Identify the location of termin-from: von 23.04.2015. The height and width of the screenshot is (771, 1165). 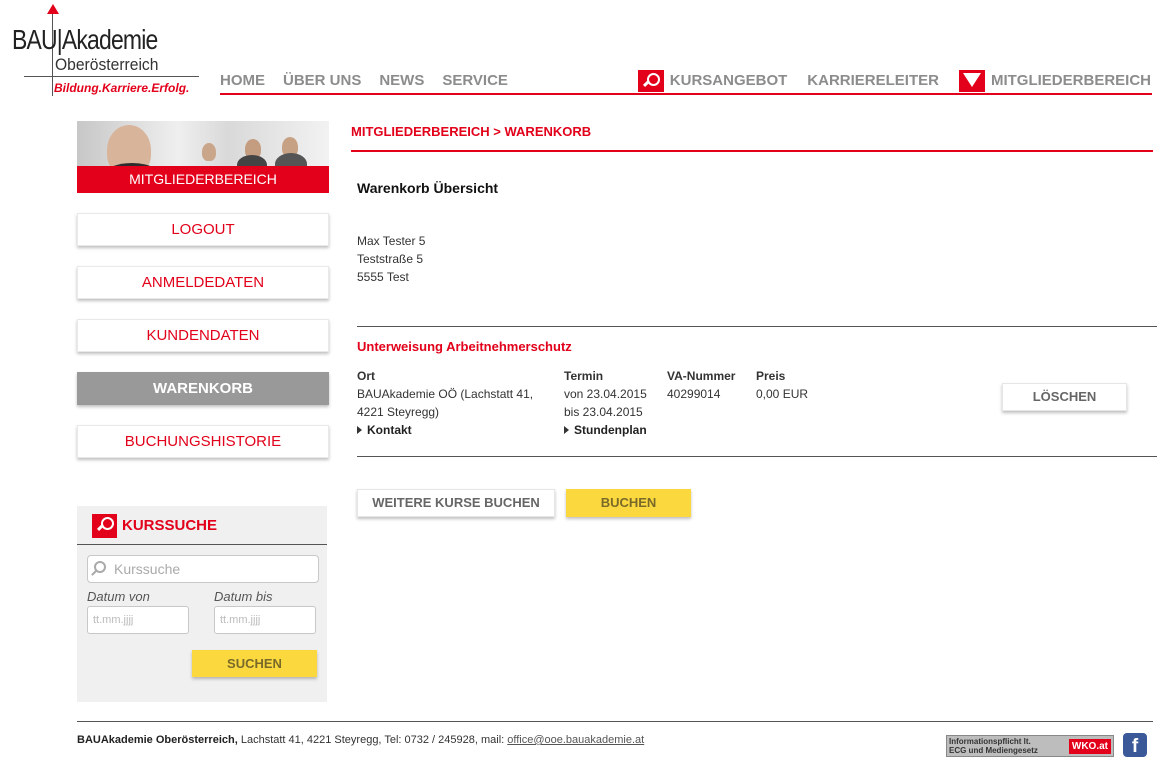
(605, 394).